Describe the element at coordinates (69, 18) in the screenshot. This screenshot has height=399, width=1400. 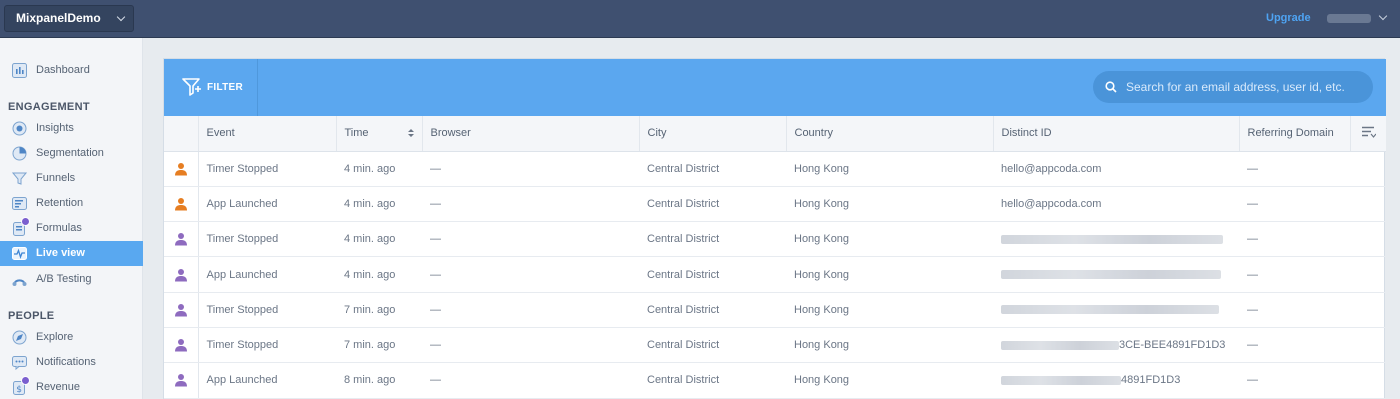
I see `project-selector: MixpanelDemo` at that location.